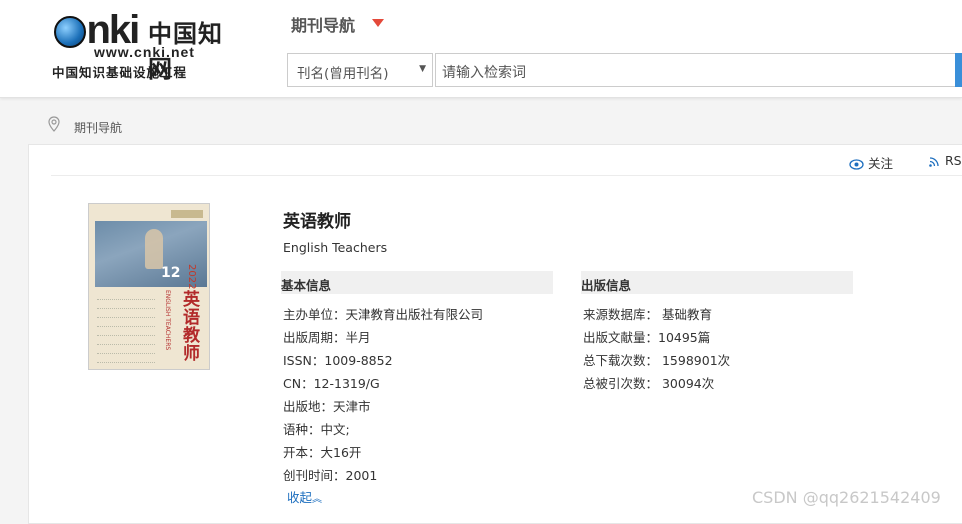 The width and height of the screenshot is (962, 524). Describe the element at coordinates (383, 314) in the screenshot. I see `basic-info-sponsor: 主办单位：天津教育出版社有限公司` at that location.